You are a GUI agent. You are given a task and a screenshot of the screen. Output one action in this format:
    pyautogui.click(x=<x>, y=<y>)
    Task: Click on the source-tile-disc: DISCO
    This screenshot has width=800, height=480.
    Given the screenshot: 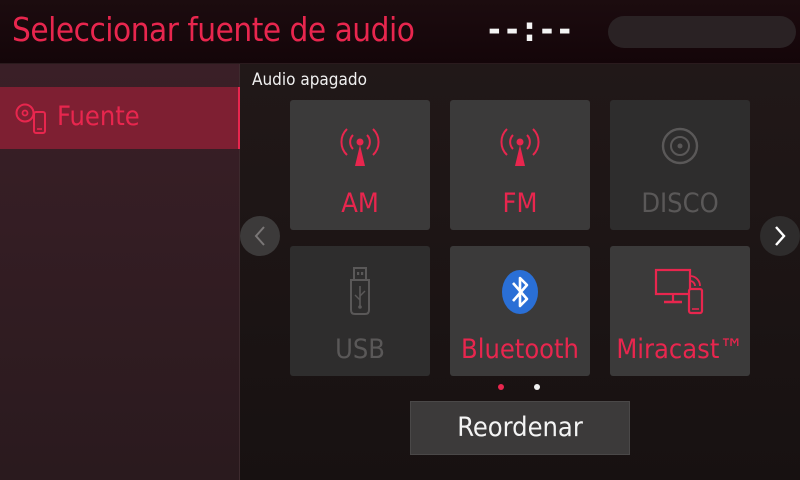 What is the action you would take?
    pyautogui.click(x=680, y=165)
    